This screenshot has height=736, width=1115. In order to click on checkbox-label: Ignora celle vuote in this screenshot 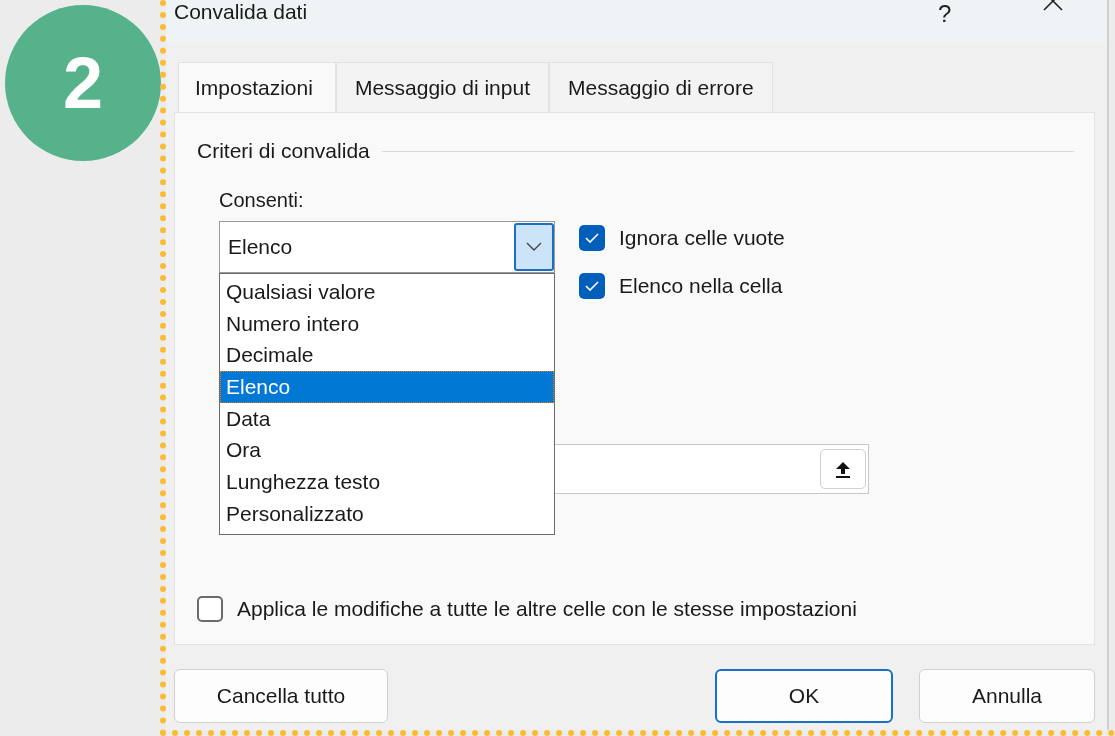, I will do `click(702, 238)`.